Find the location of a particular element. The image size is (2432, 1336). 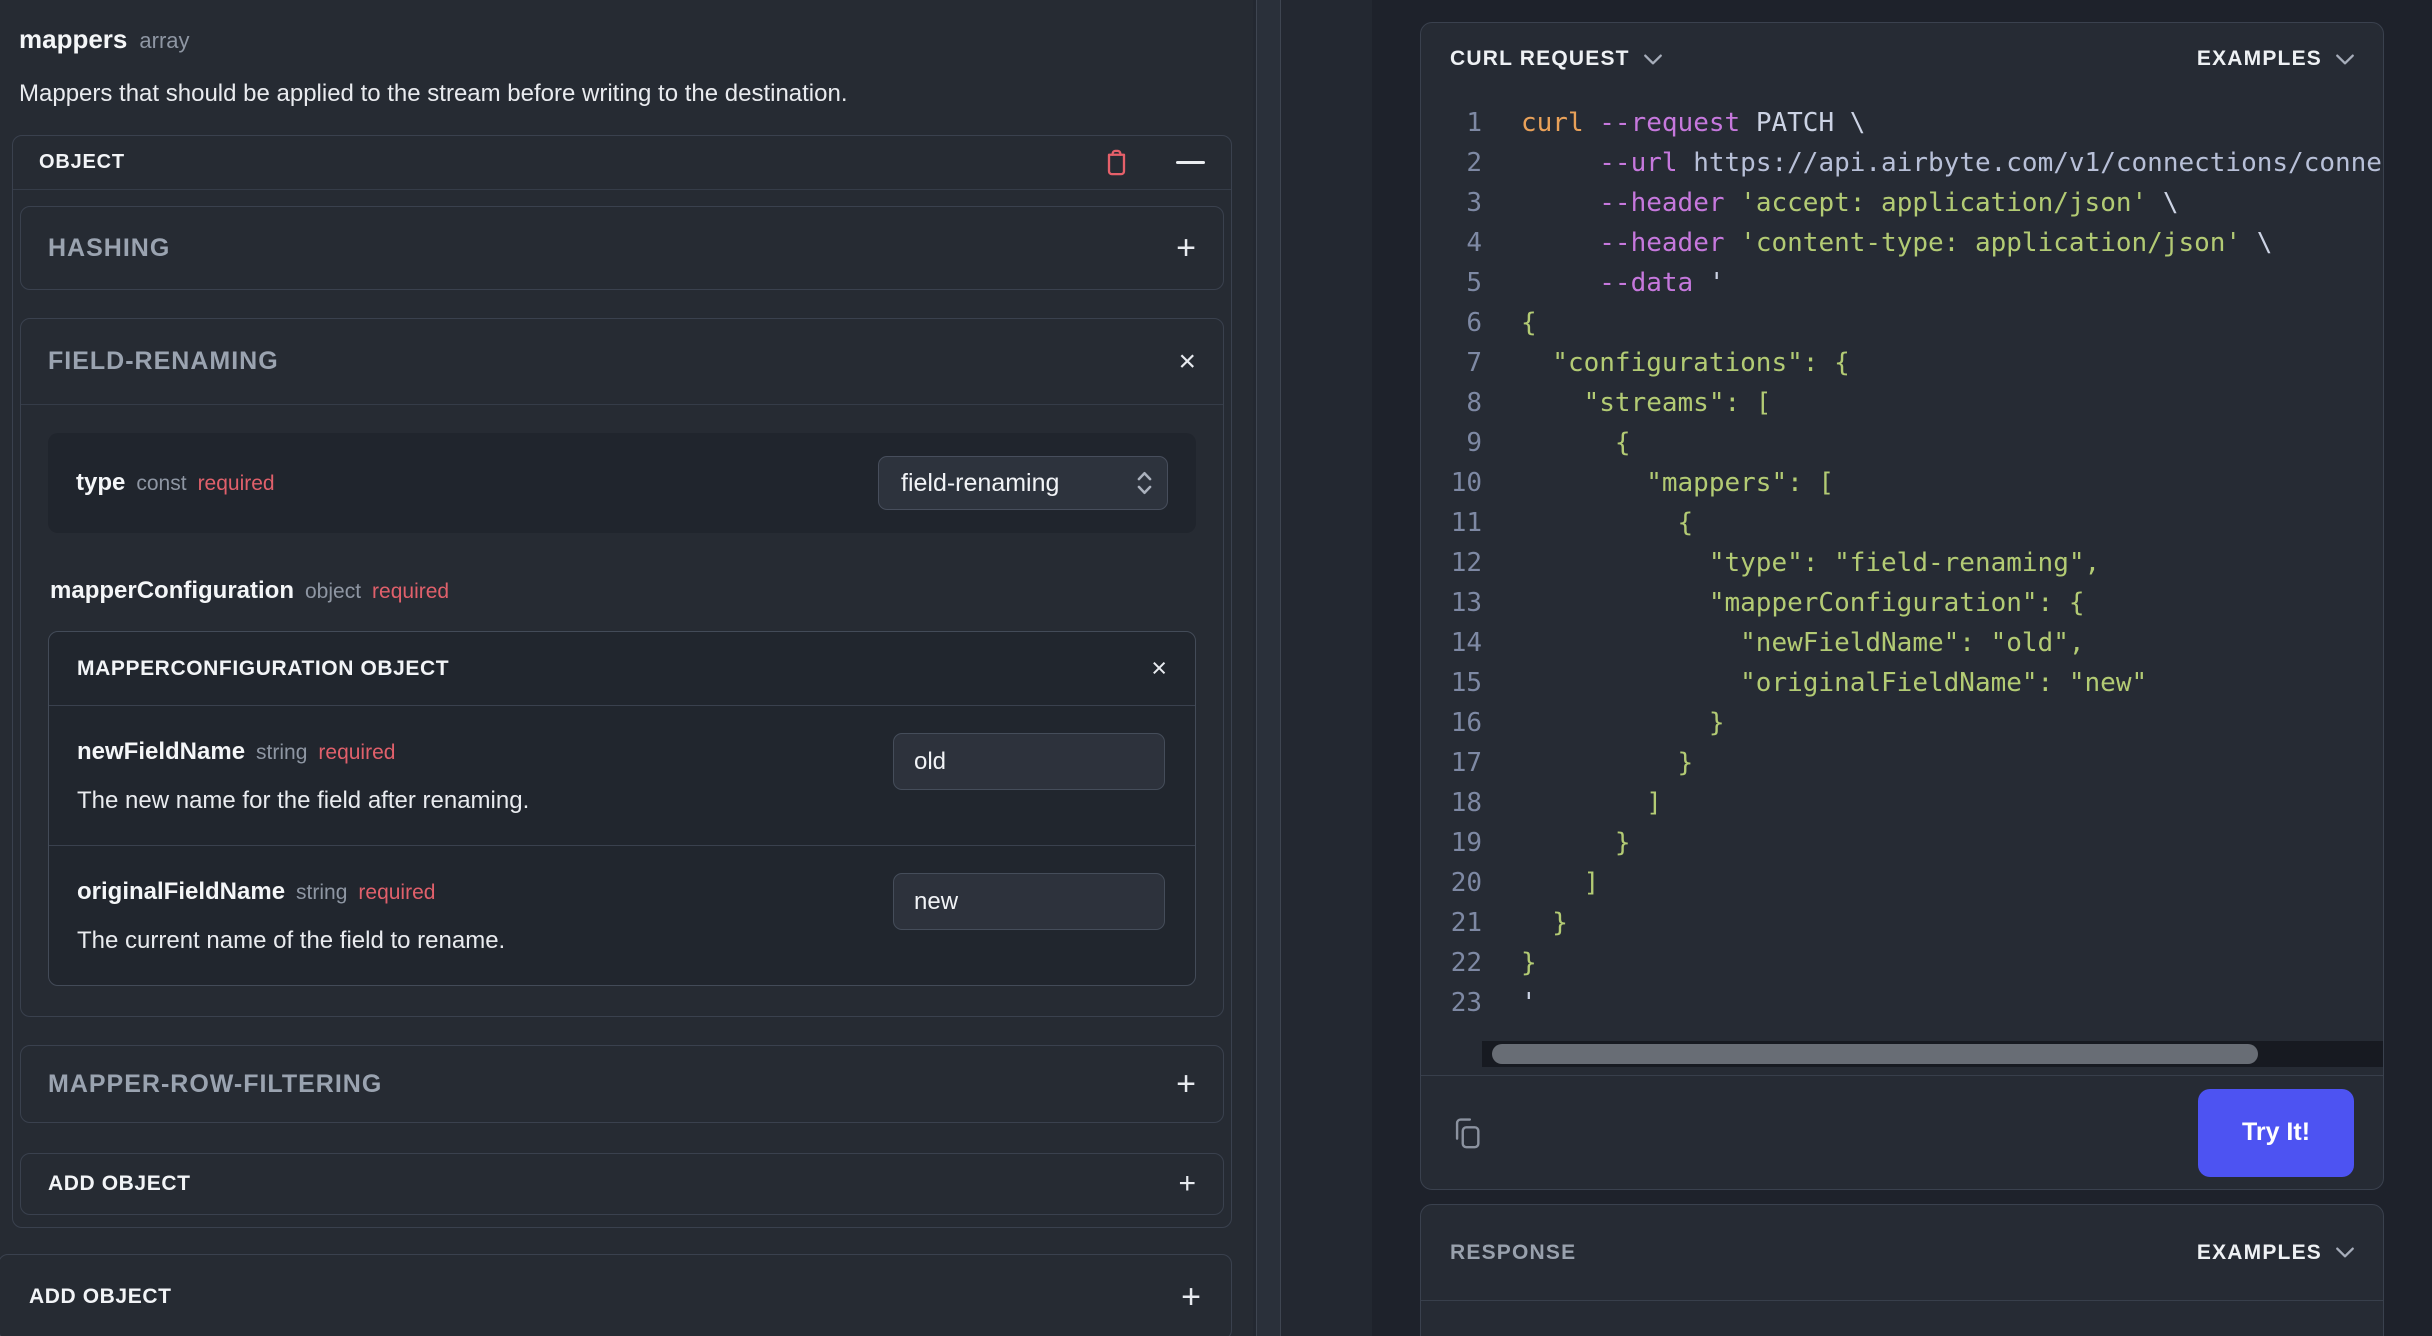

line-number: 23 is located at coordinates (1466, 1003).